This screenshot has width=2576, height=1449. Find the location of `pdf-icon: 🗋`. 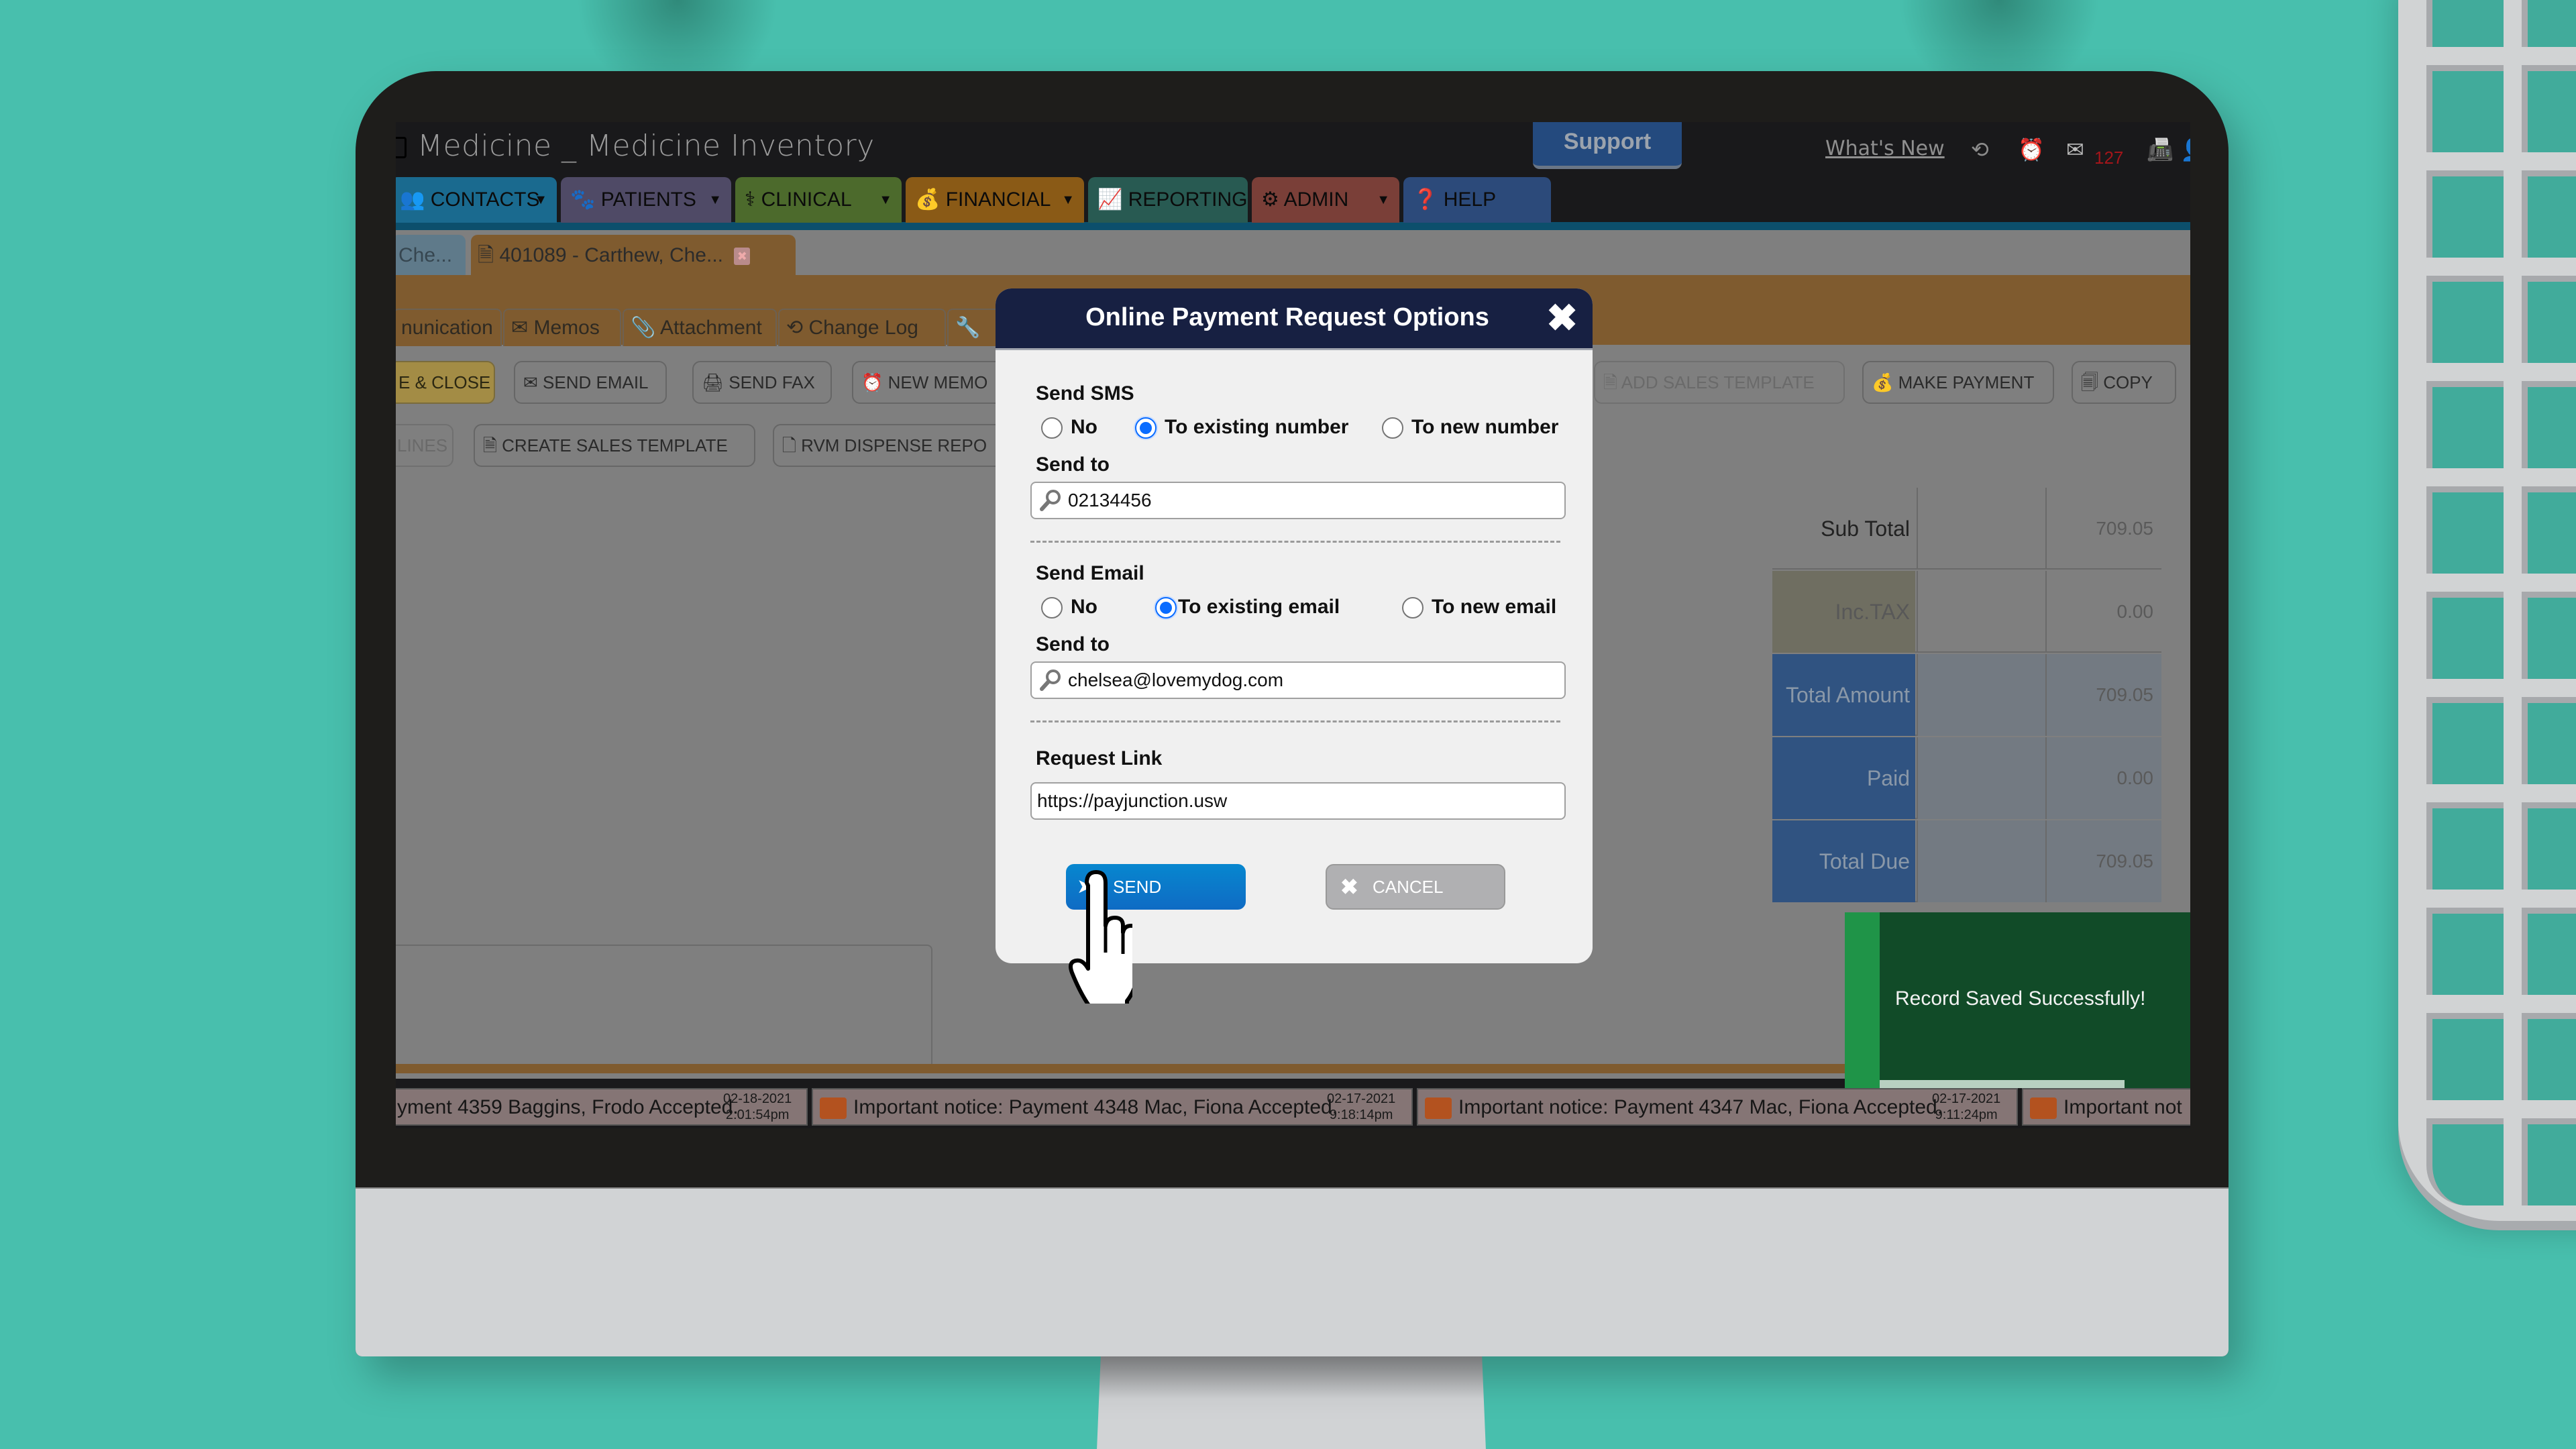

pdf-icon: 🗋 is located at coordinates (789, 445).